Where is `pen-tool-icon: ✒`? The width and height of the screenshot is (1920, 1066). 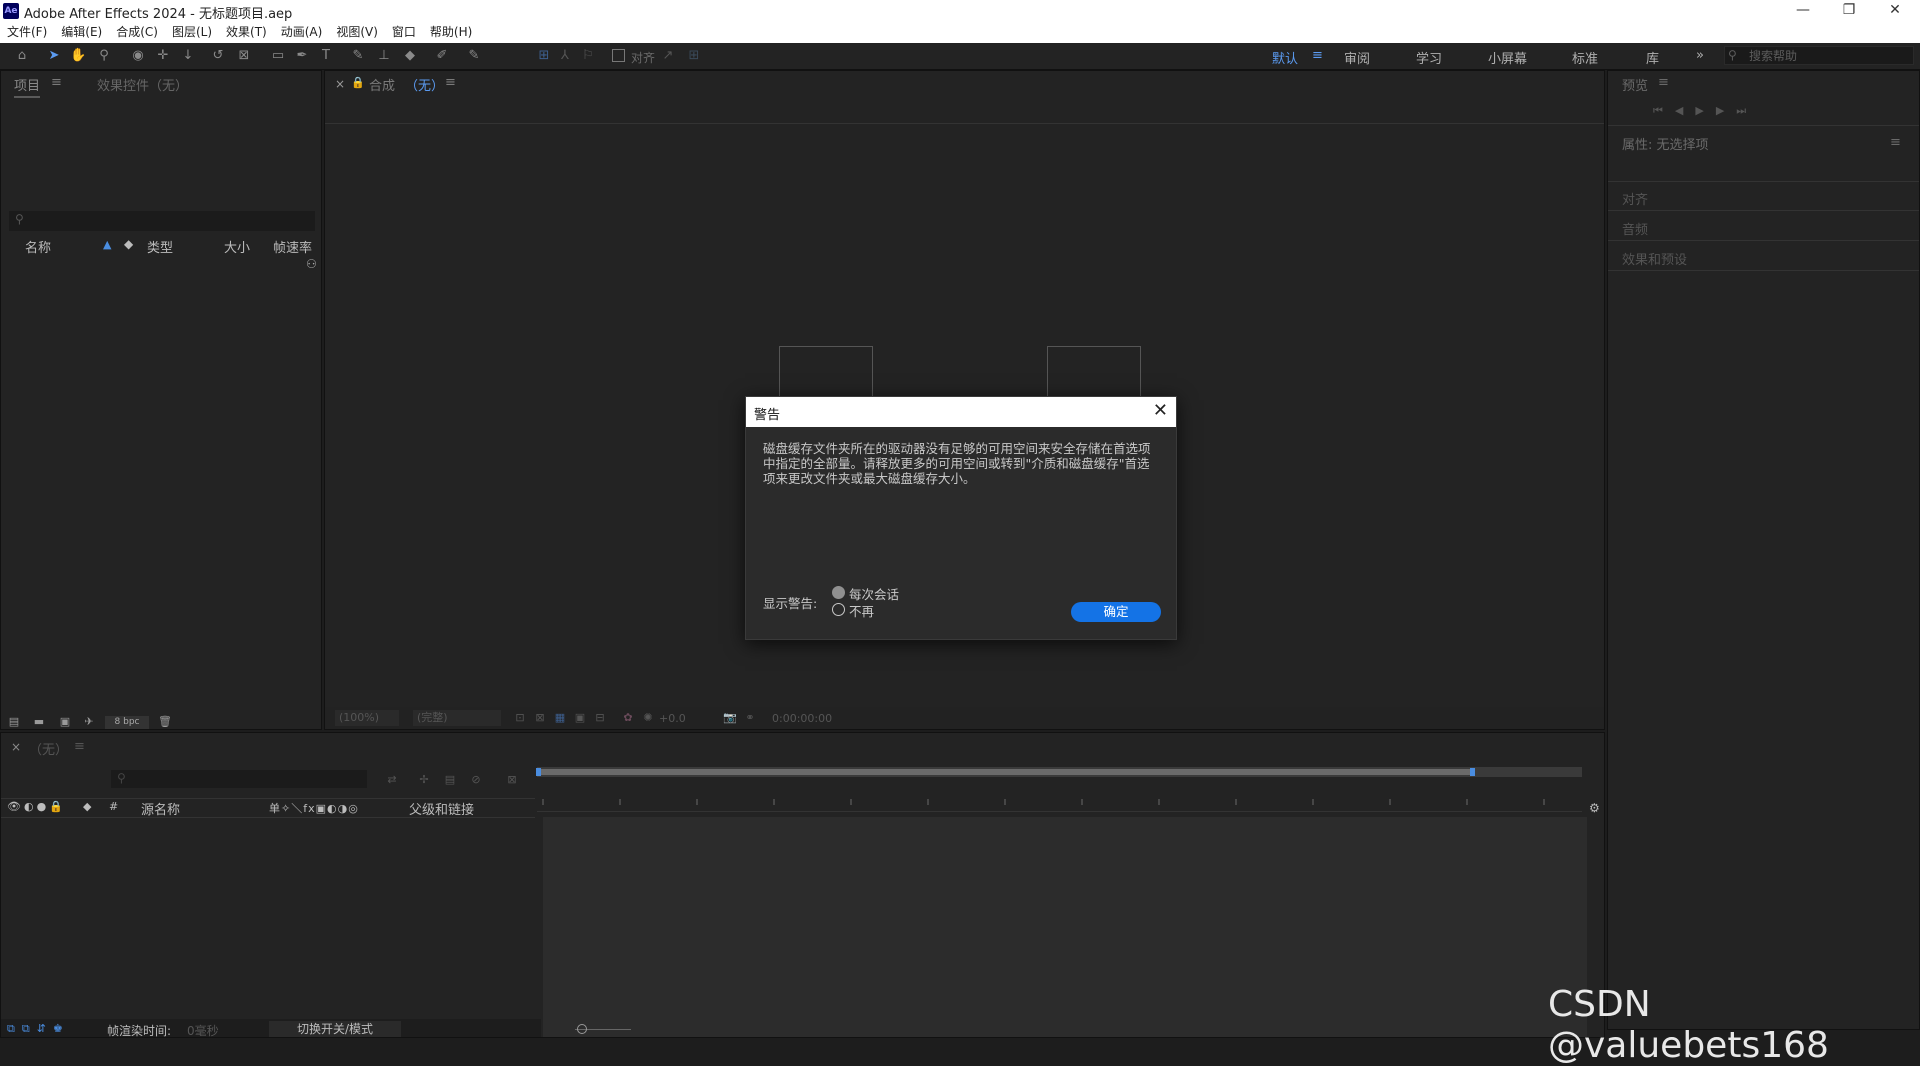 pen-tool-icon: ✒ is located at coordinates (302, 56).